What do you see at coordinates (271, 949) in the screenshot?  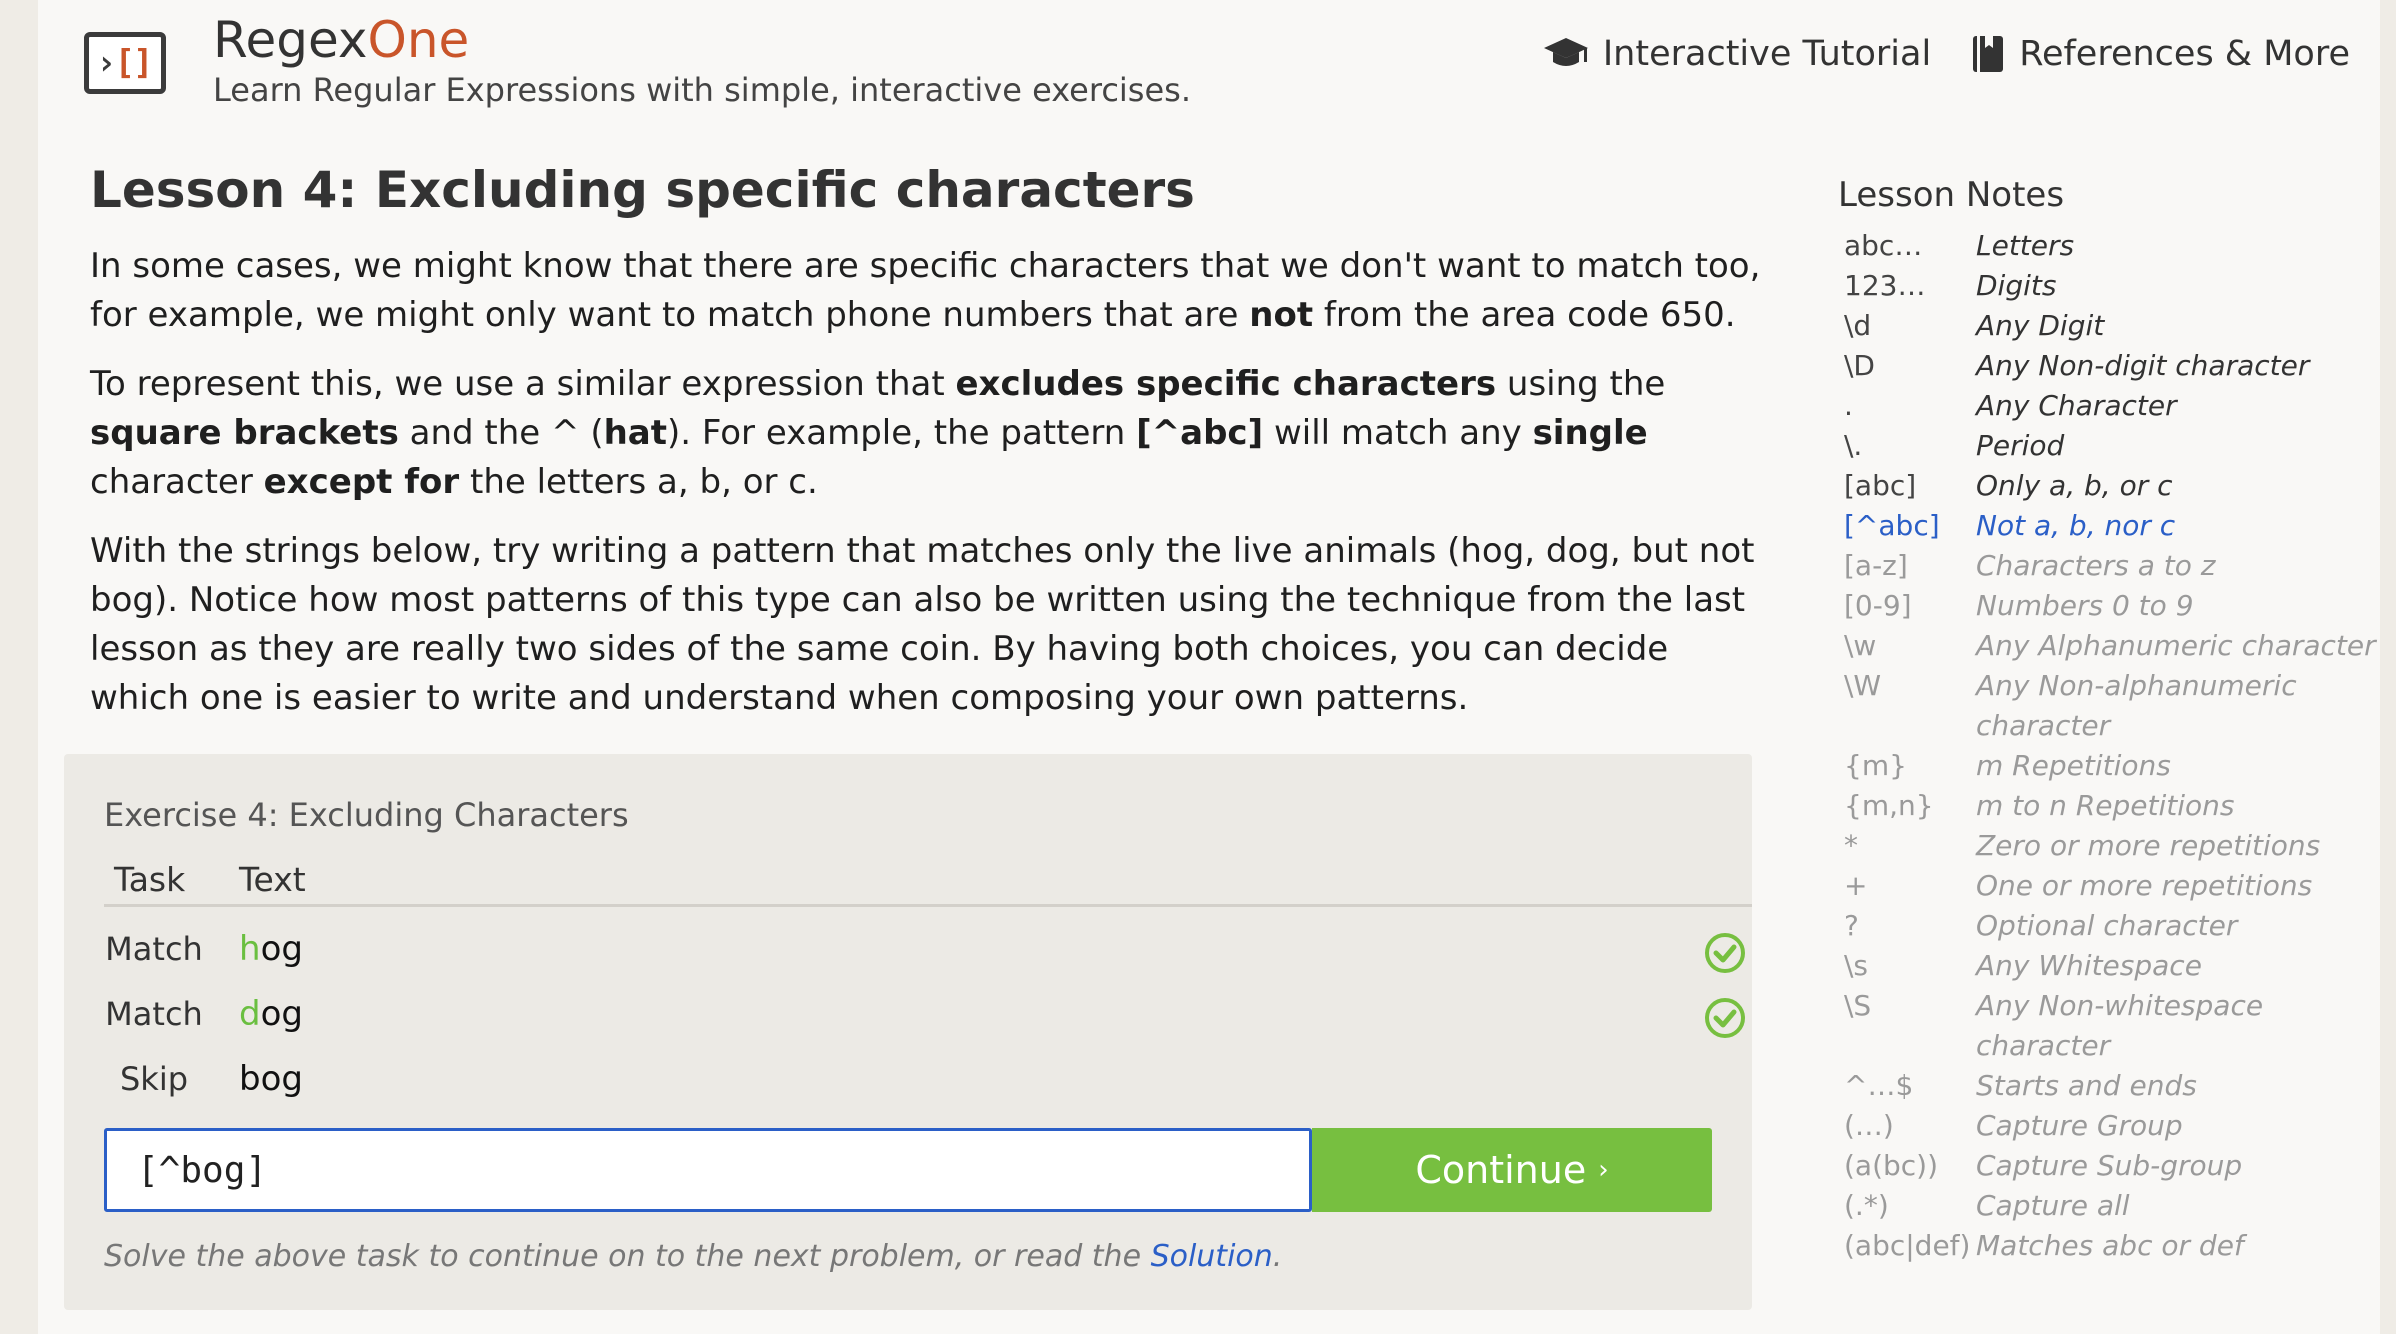 I see `row-text: hog` at bounding box center [271, 949].